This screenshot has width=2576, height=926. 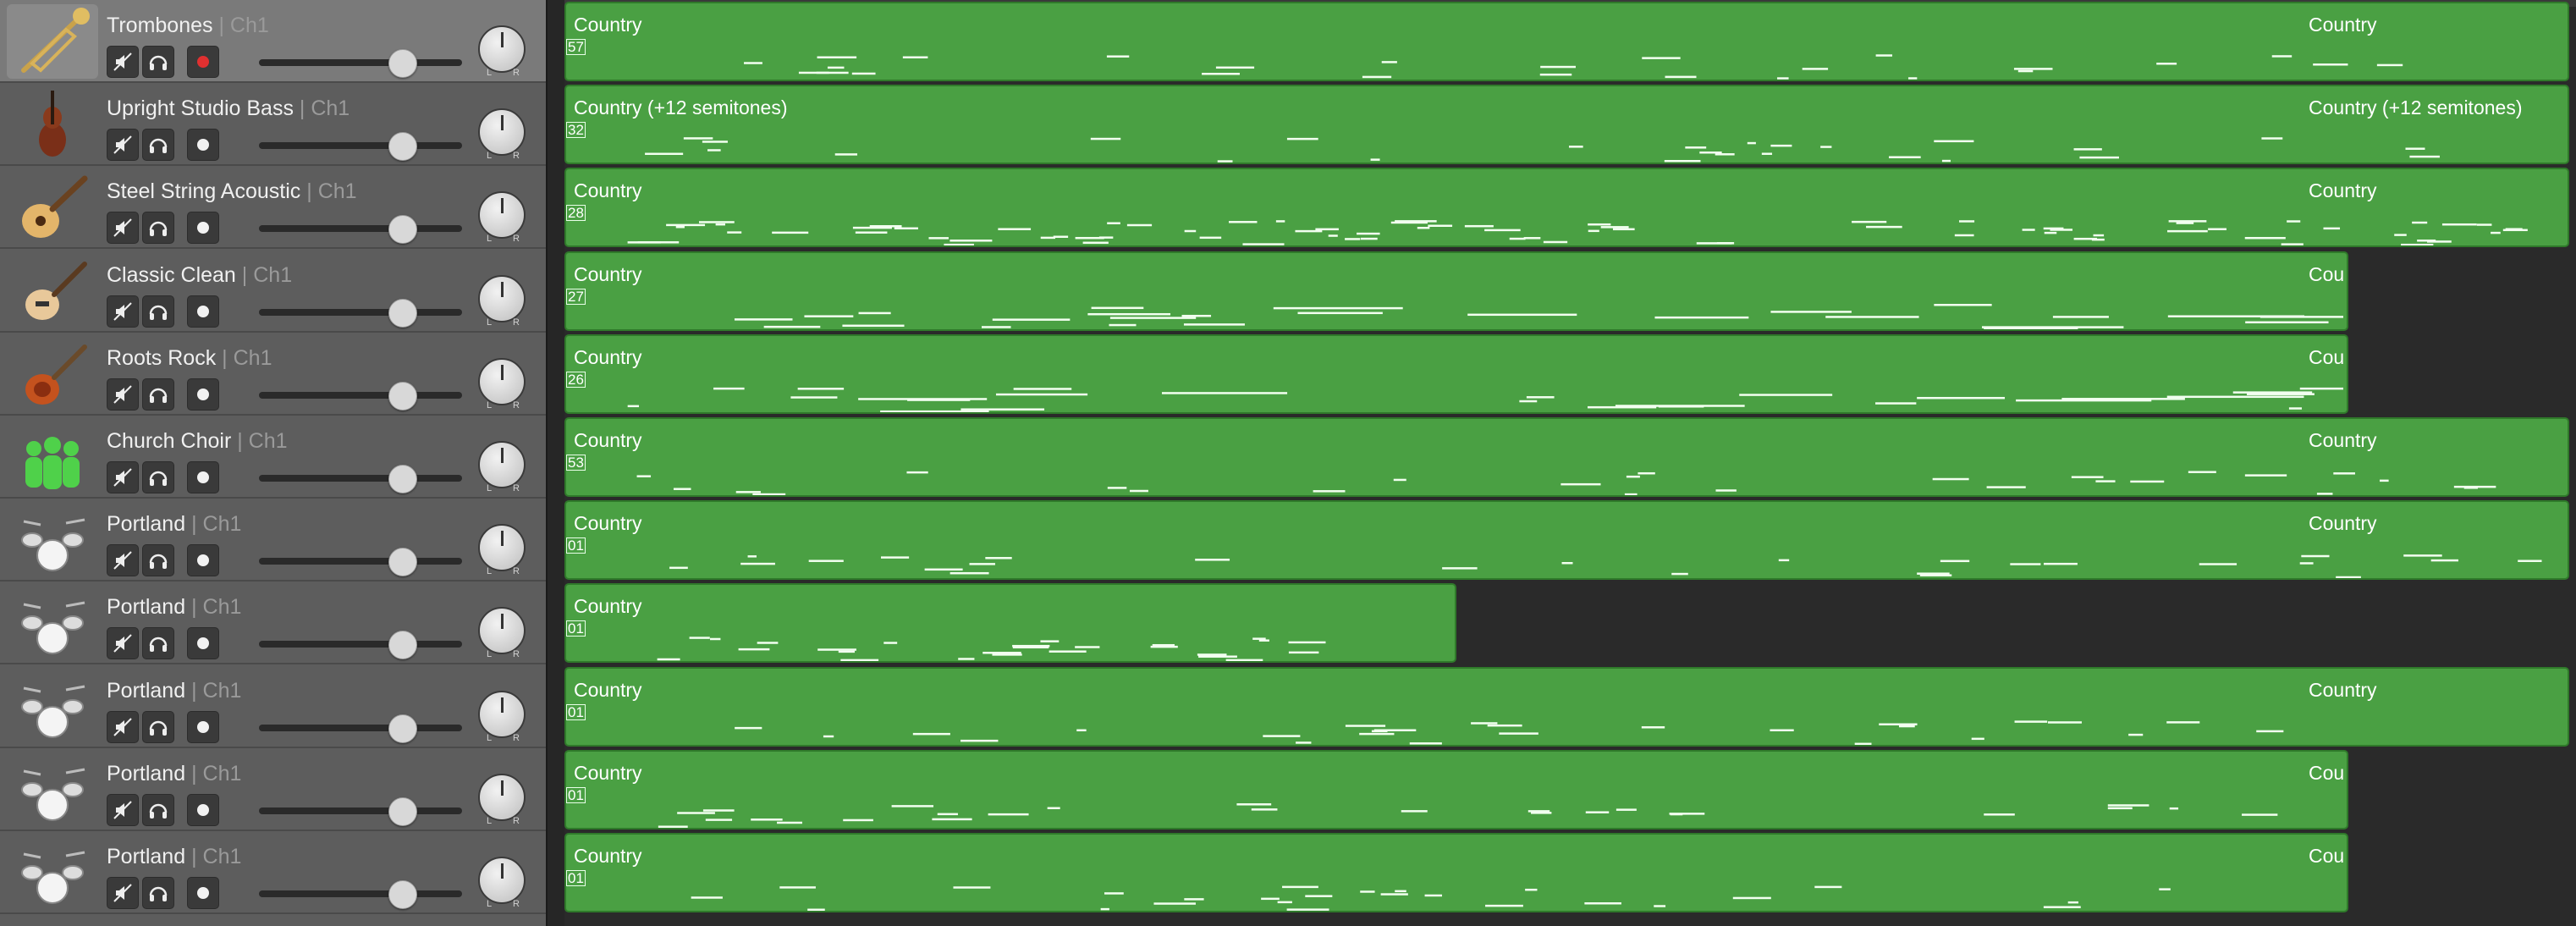 I want to click on track-header: Classic Clean | Ch1 L R, so click(x=273, y=291).